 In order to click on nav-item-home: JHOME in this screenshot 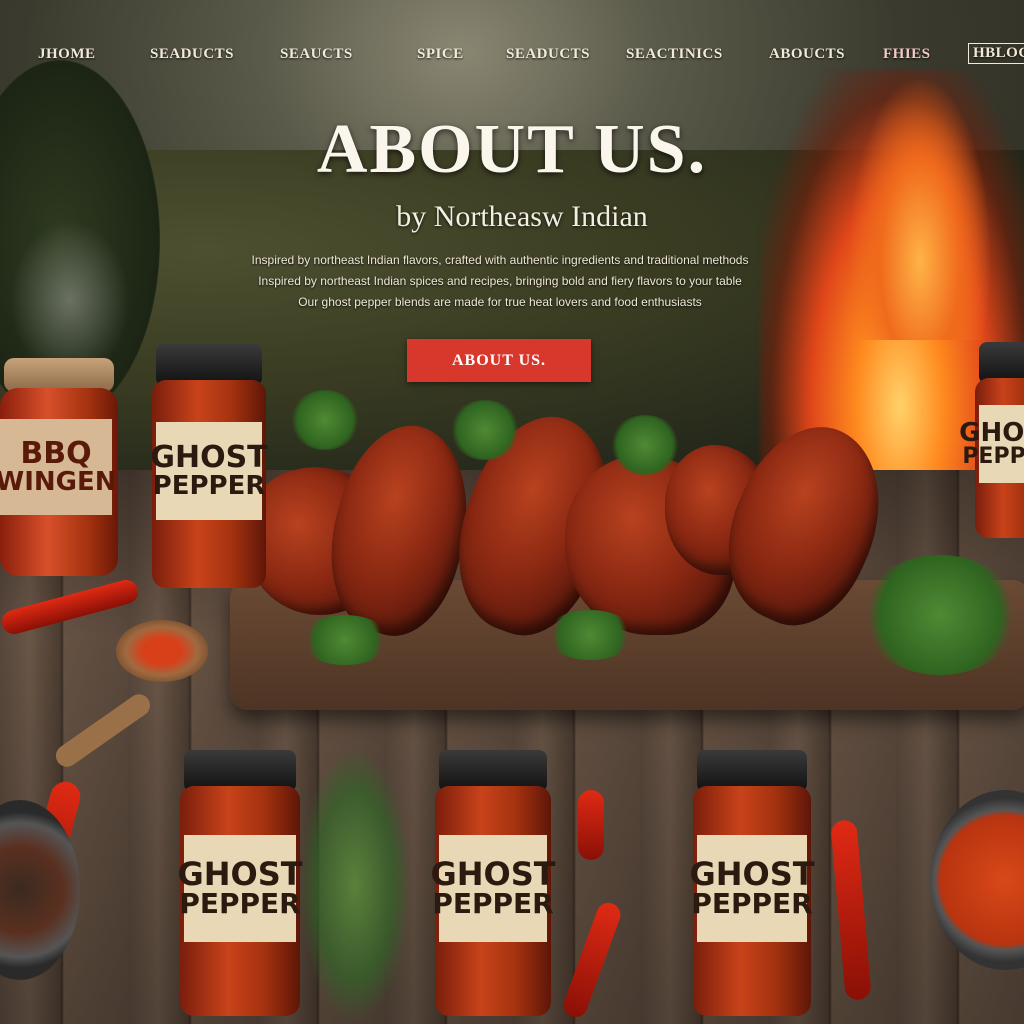, I will do `click(67, 54)`.